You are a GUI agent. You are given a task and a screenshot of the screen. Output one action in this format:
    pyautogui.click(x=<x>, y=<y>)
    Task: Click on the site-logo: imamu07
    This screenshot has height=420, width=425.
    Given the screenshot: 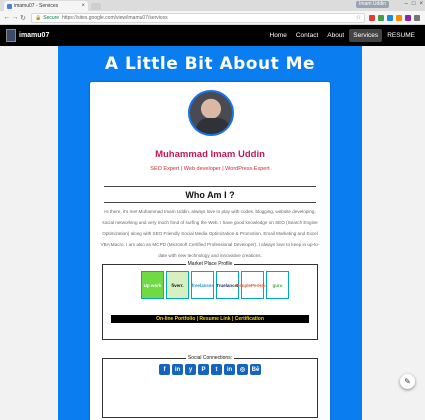 What is the action you would take?
    pyautogui.click(x=27, y=35)
    